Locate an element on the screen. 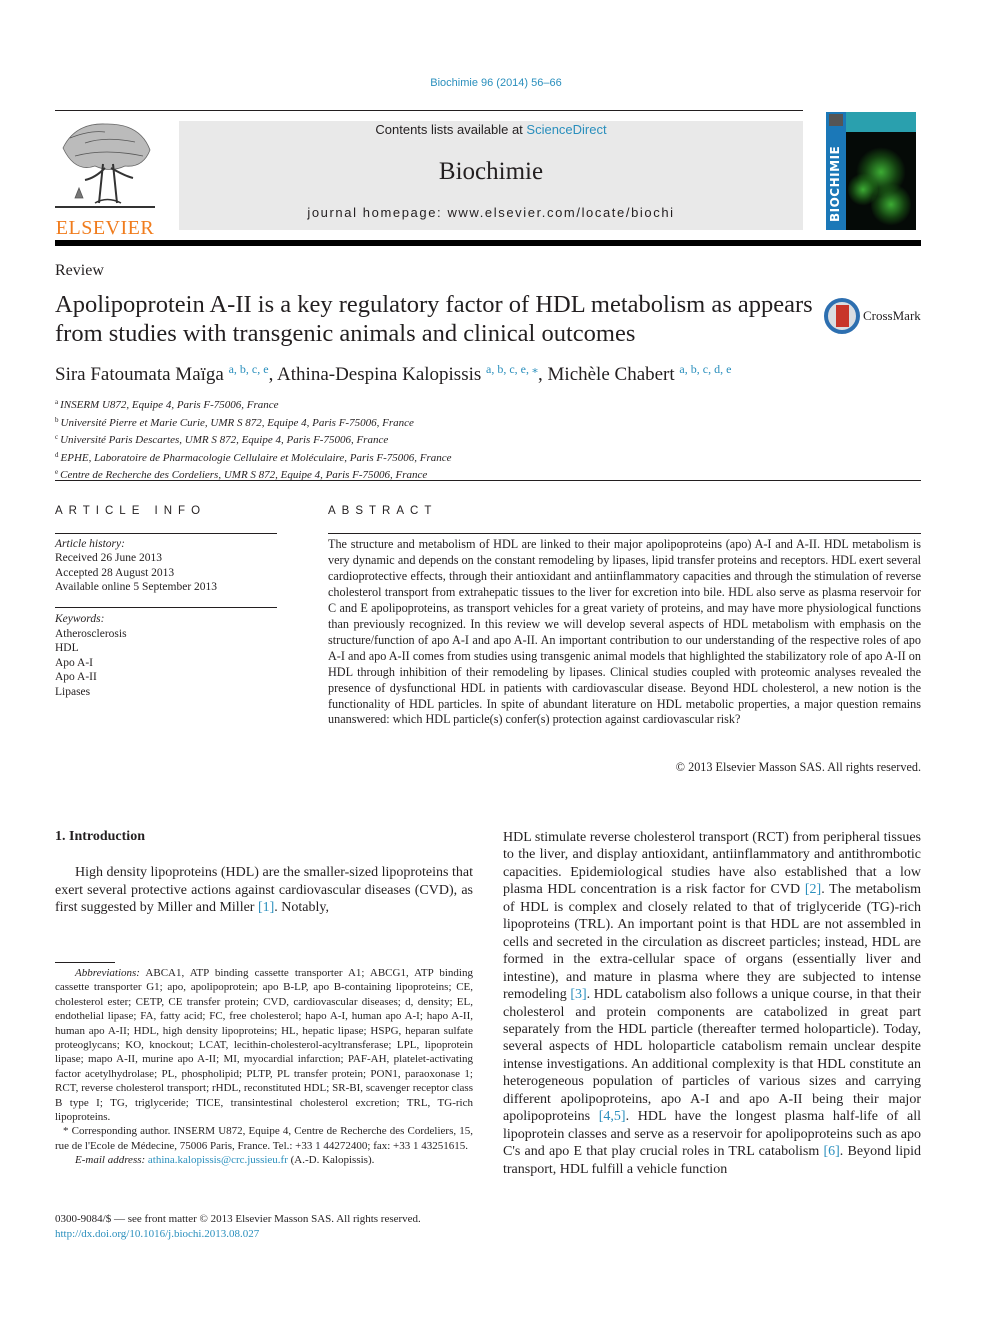 The image size is (992, 1323). elsevier-logo: ELSEVIER is located at coordinates (105, 178).